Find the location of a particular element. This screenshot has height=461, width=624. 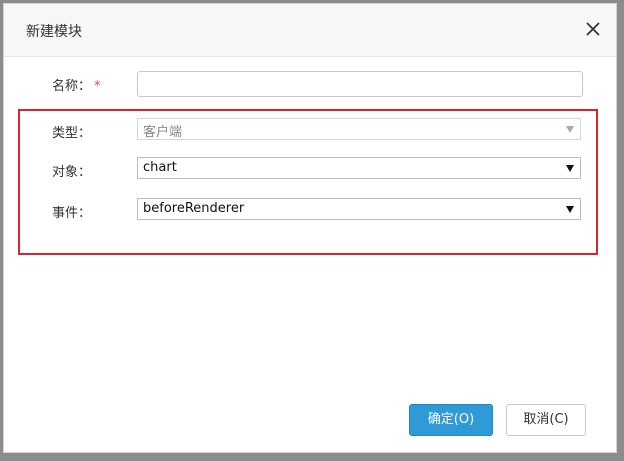

object-select-value: chart is located at coordinates (160, 167).